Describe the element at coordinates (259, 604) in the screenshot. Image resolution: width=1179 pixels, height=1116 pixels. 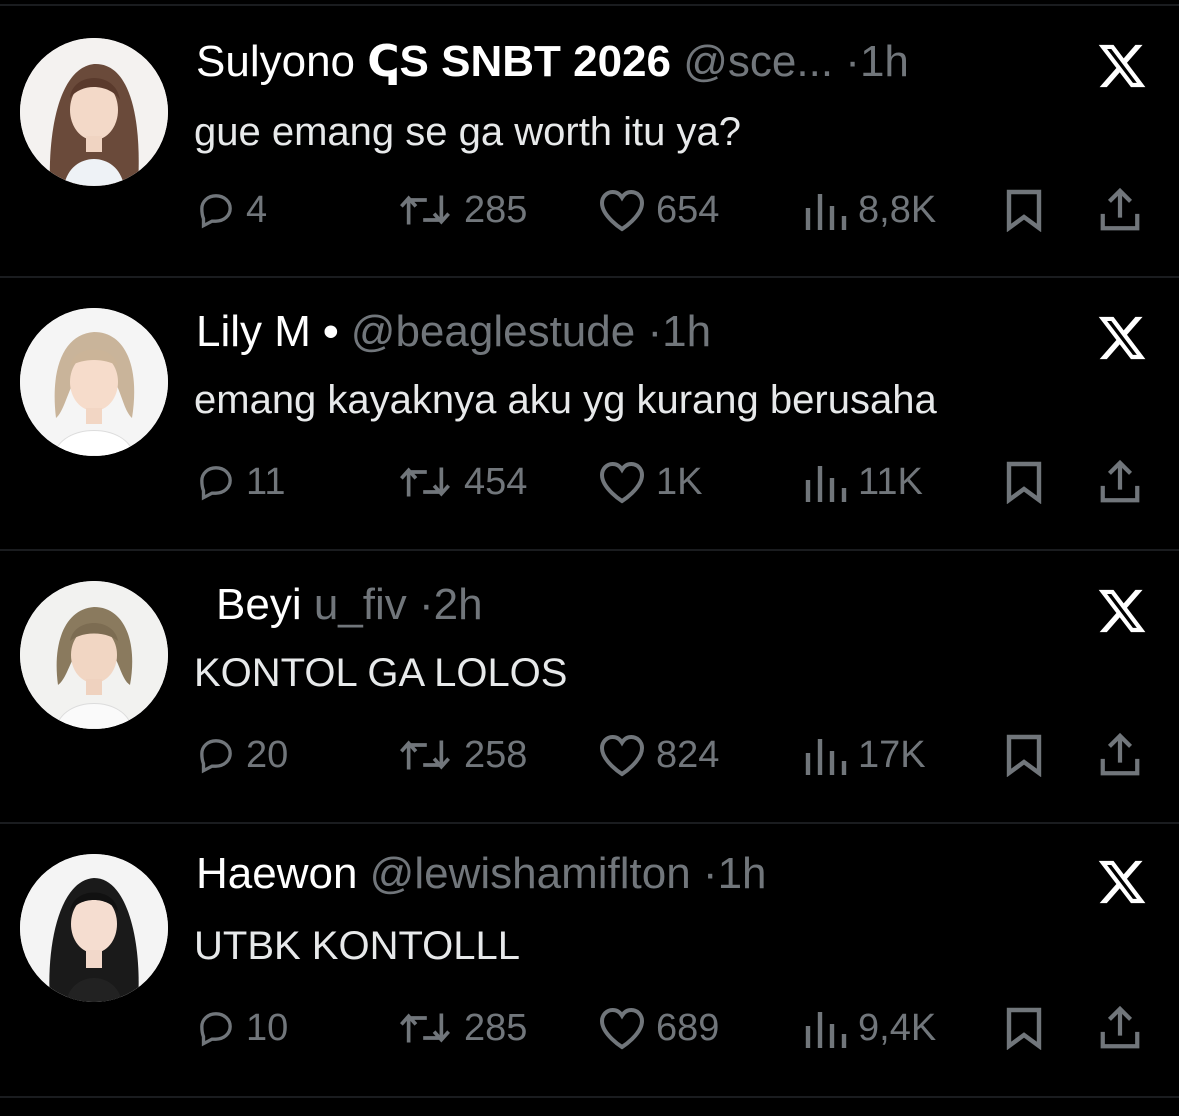
I see `display-name: Beyi` at that location.